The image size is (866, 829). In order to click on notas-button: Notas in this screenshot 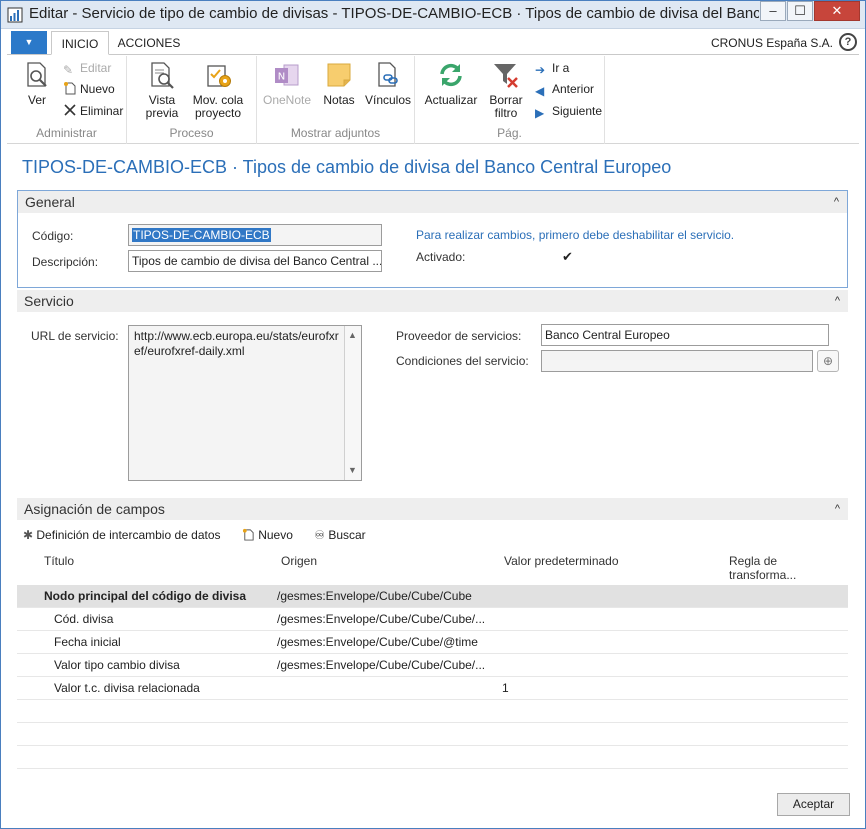, I will do `click(339, 83)`.